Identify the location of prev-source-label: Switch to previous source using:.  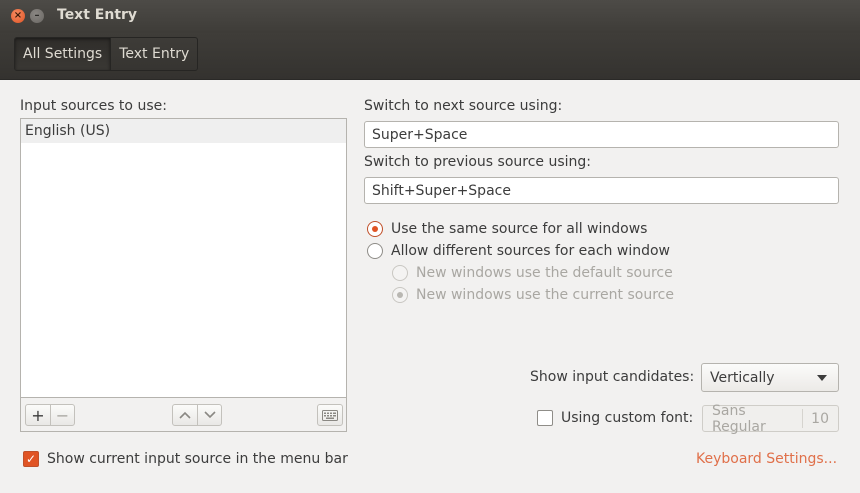
(478, 162).